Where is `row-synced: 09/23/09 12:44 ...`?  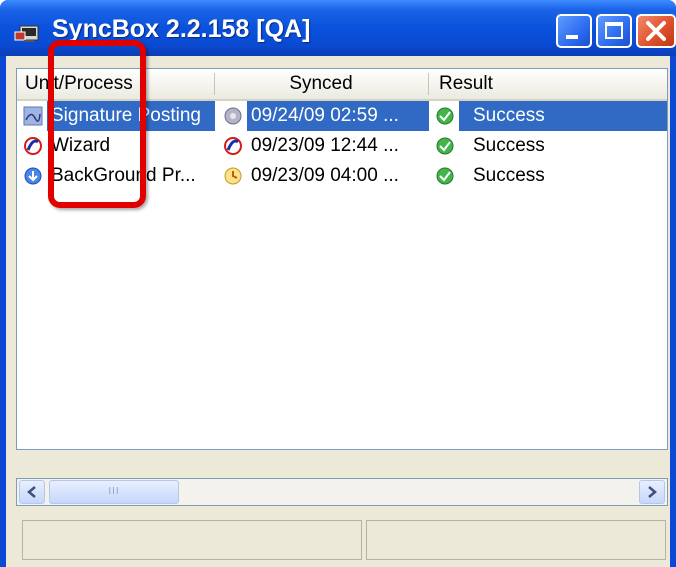
row-synced: 09/23/09 12:44 ... is located at coordinates (325, 145).